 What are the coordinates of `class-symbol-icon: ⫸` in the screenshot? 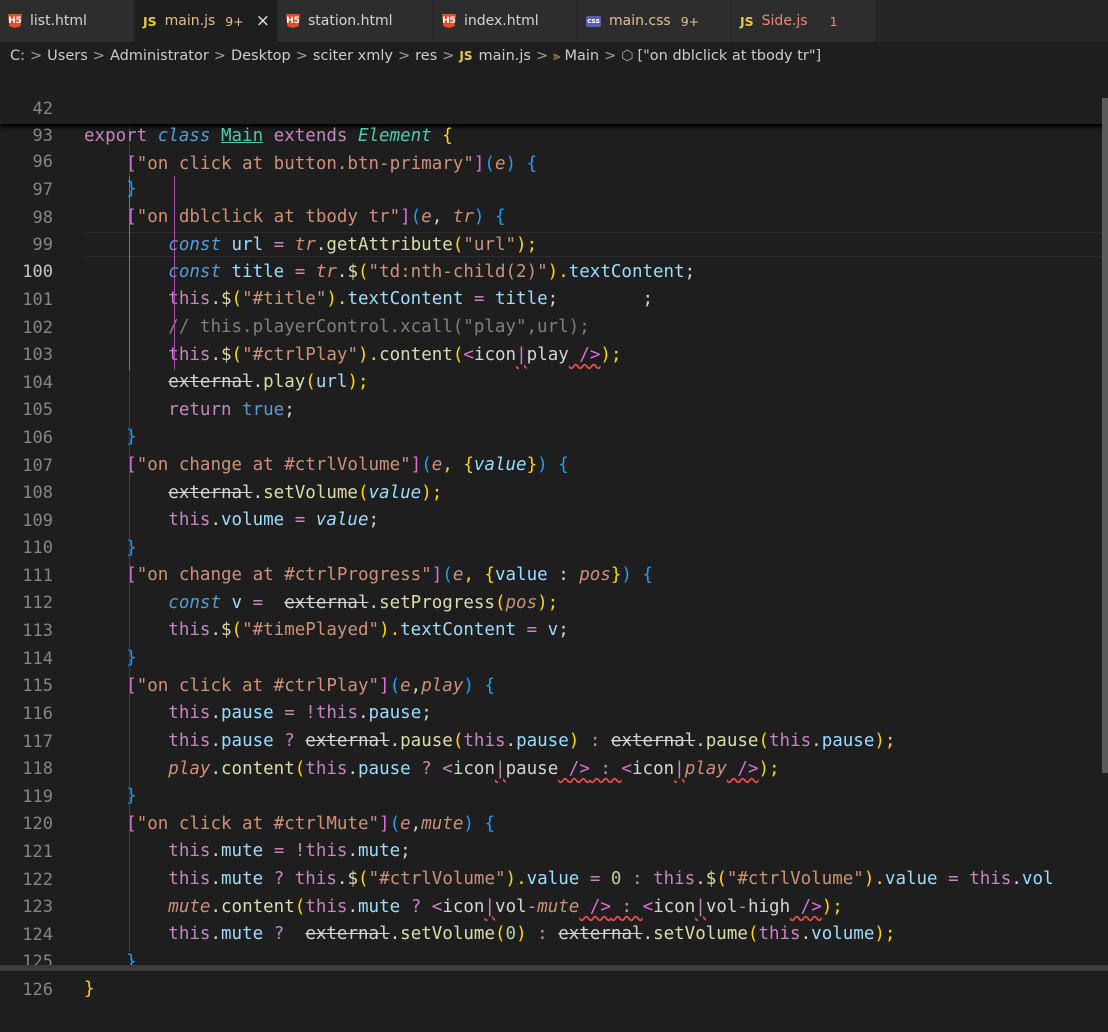 It's located at (557, 56).